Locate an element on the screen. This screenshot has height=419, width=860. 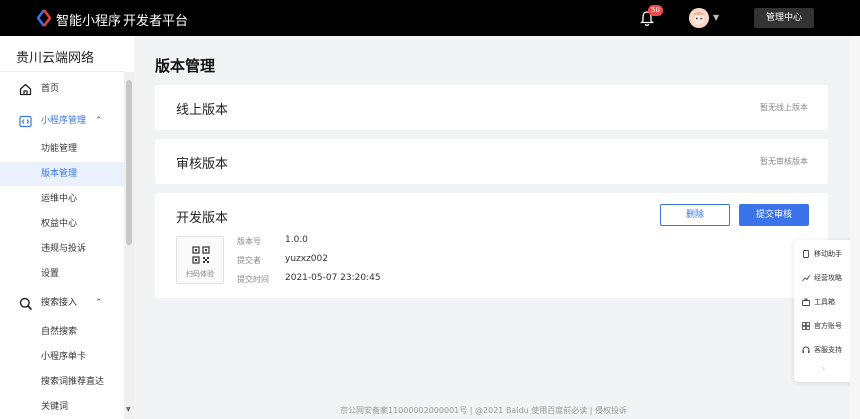
sidebar-item-label: 自然搜索 is located at coordinates (59, 332).